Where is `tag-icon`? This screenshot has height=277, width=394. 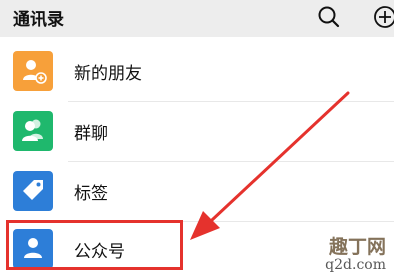 tag-icon is located at coordinates (33, 191).